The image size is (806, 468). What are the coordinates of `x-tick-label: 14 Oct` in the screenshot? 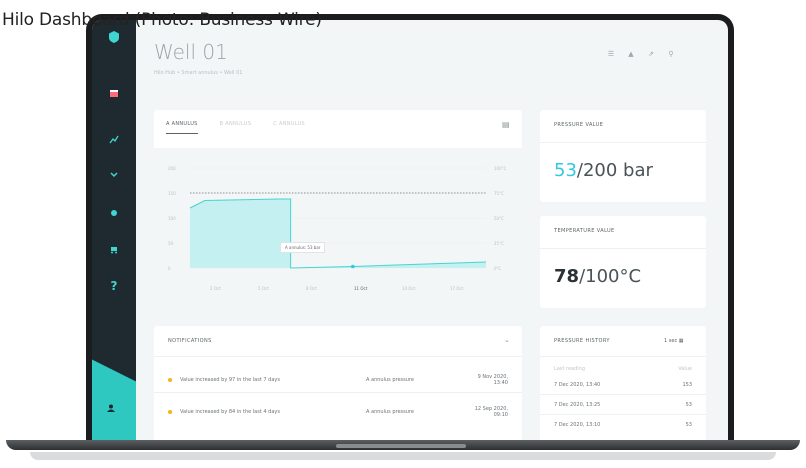 It's located at (409, 288).